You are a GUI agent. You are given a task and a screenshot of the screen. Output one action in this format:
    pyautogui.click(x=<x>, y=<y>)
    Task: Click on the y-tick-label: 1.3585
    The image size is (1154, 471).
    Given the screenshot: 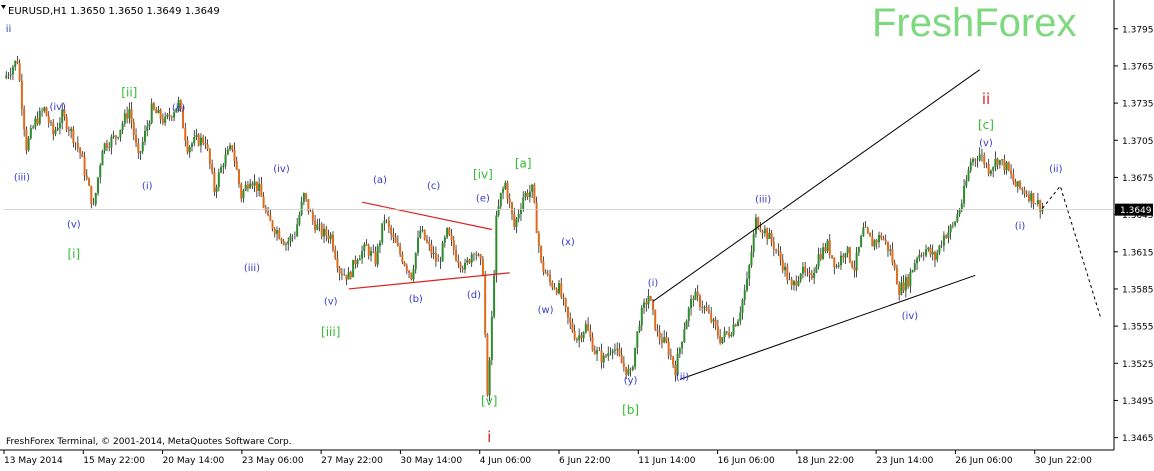 What is the action you would take?
    pyautogui.click(x=1138, y=290)
    